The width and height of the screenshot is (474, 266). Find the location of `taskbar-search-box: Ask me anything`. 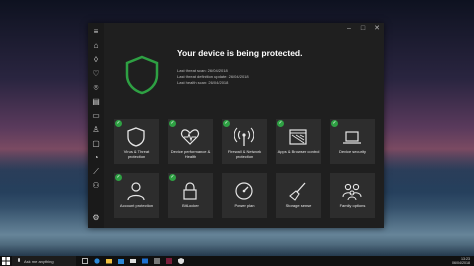

taskbar-search-box: Ask me anything is located at coordinates (44, 261).